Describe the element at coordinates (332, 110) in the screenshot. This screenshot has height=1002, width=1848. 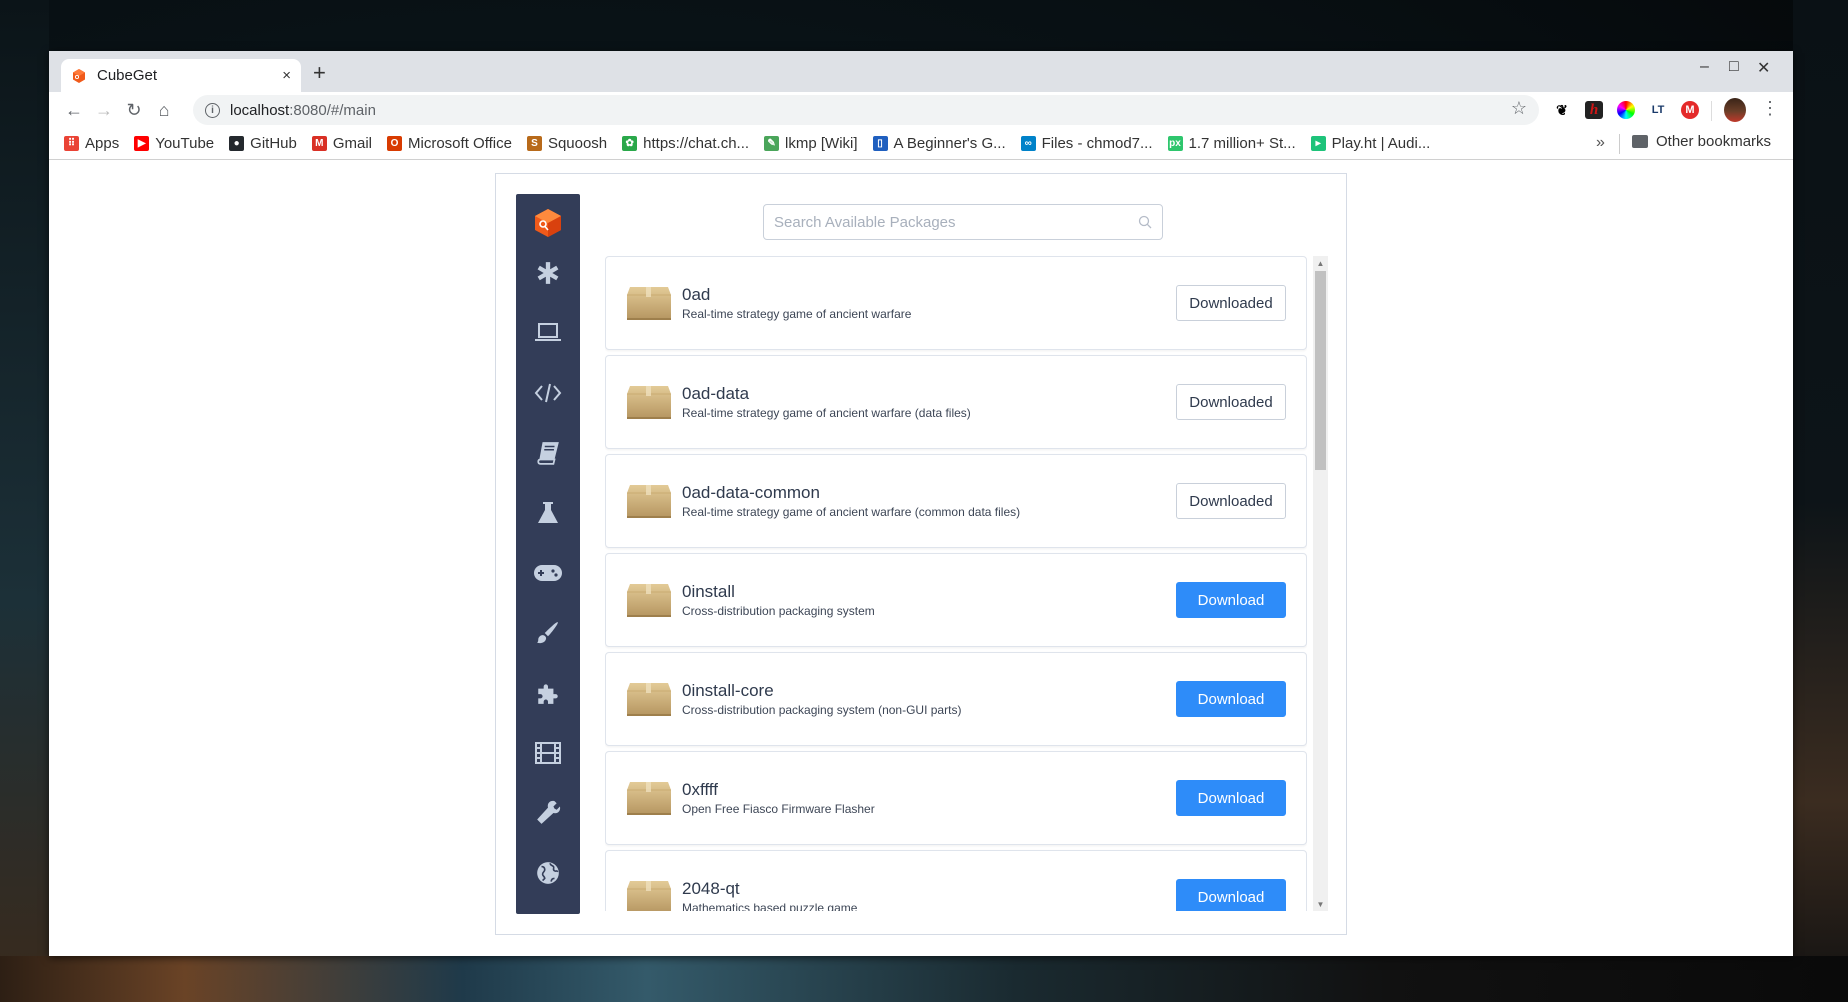
I see `url-path: :8080/#/main` at that location.